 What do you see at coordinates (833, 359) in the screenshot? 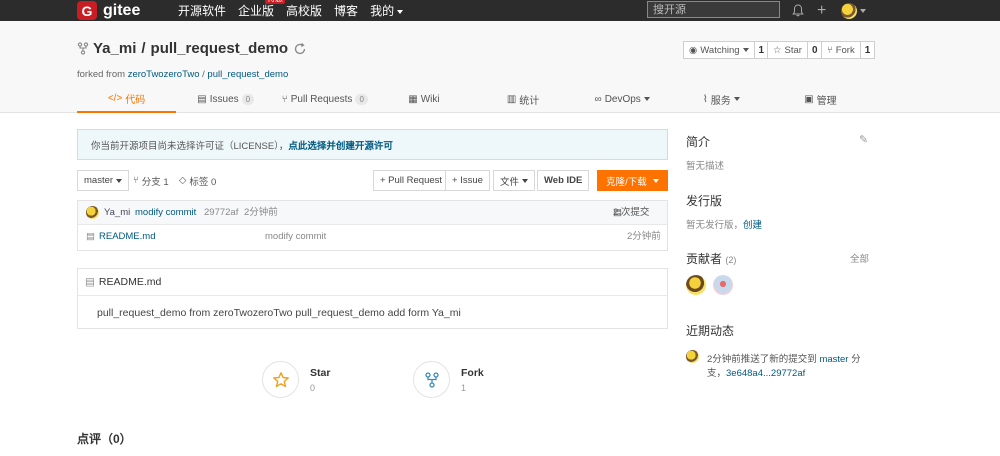
I see `activity-branch-link: master` at bounding box center [833, 359].